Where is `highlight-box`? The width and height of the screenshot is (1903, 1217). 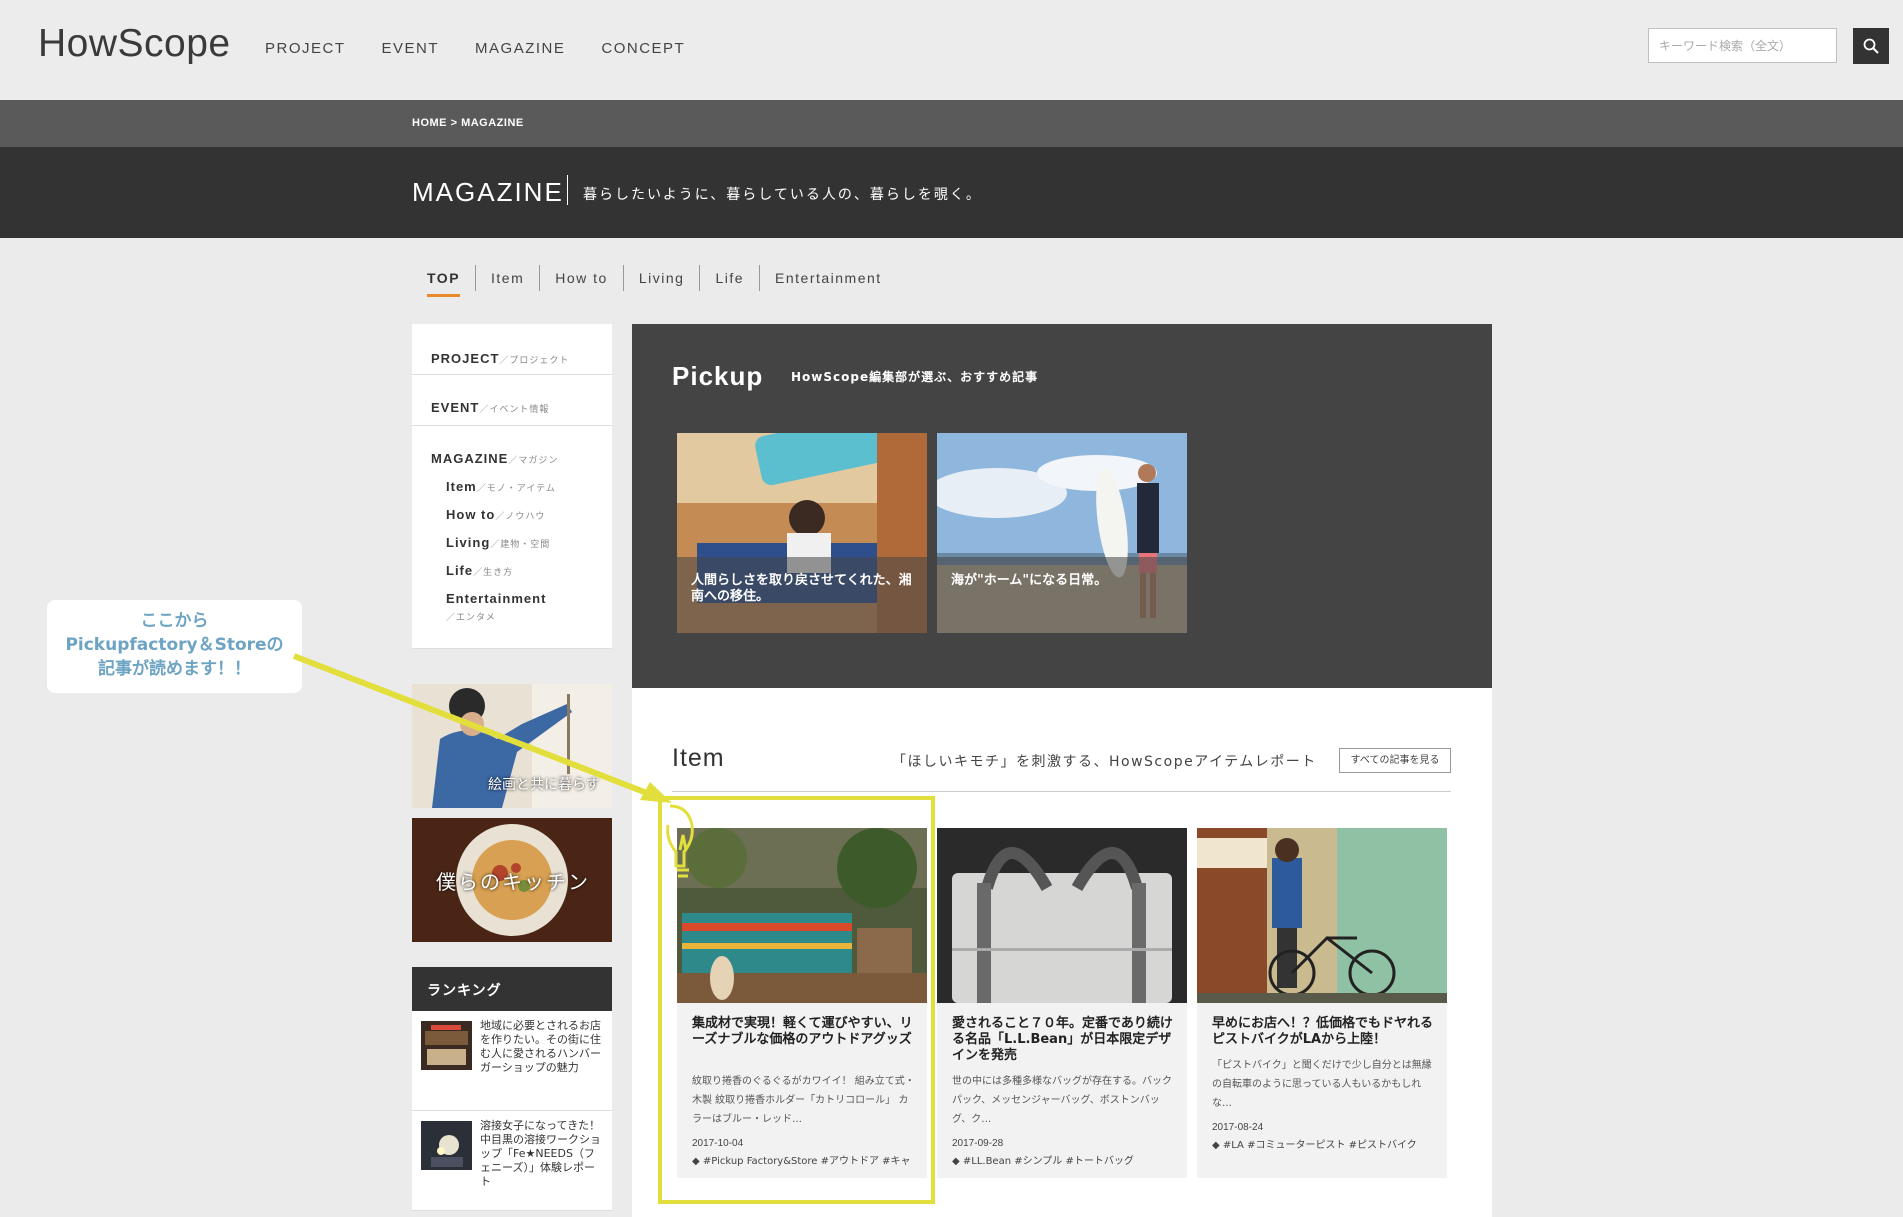
highlight-box is located at coordinates (796, 1000).